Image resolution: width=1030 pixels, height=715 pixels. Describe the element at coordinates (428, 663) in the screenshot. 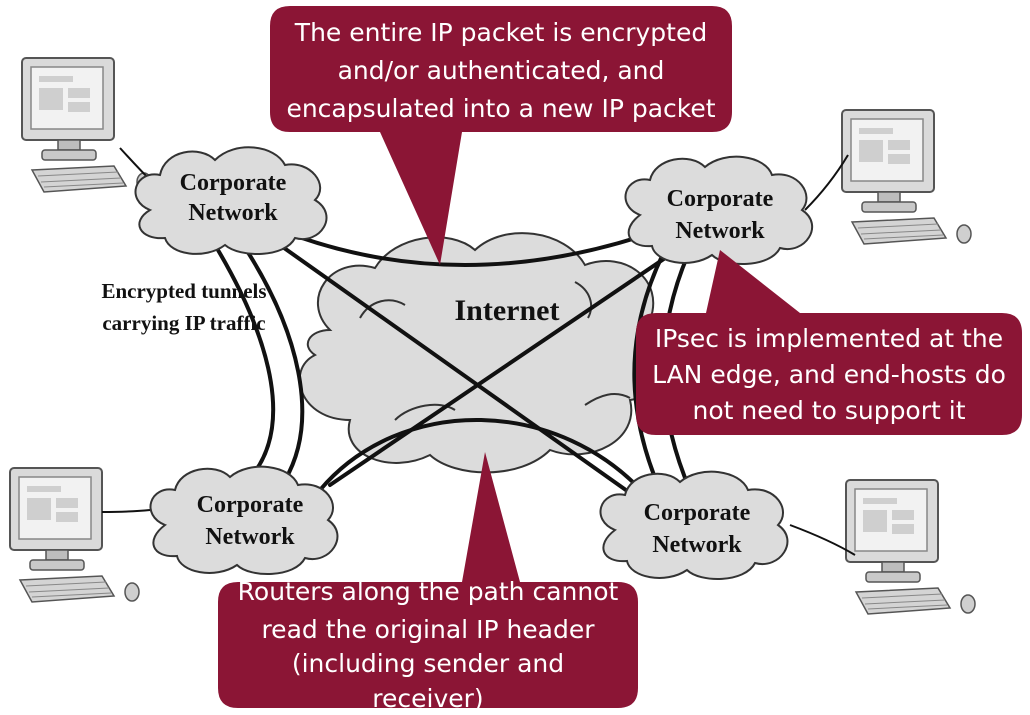

I see `callout-bottom-line3: (including sender and` at that location.